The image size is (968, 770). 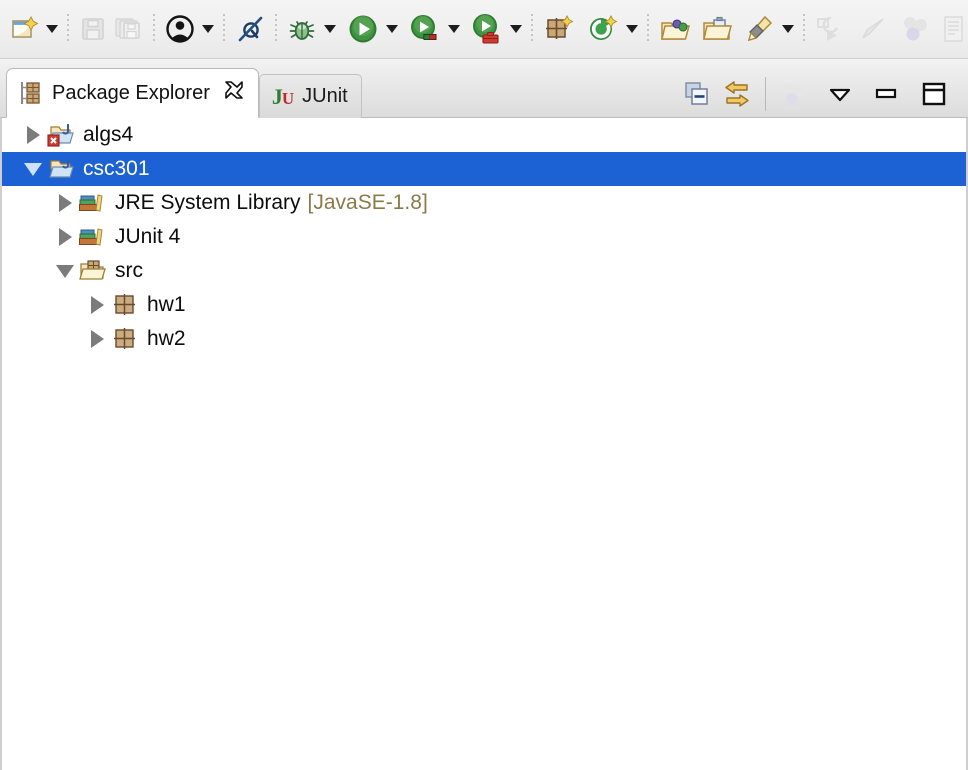 I want to click on debug-button, so click(x=302, y=29).